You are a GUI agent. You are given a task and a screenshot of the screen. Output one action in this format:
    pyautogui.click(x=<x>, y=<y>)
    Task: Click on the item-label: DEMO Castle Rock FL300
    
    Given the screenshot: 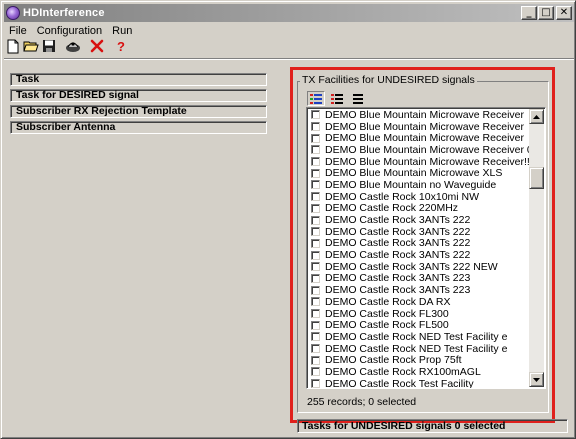 What is the action you would take?
    pyautogui.click(x=387, y=313)
    